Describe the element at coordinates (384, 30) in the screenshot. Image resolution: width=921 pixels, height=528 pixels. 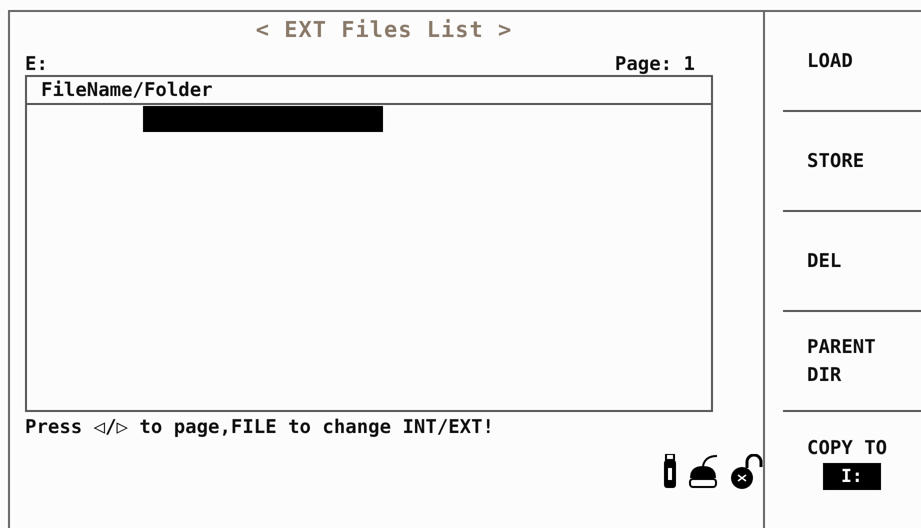
I see `screen-title: < EXT Files List >` at that location.